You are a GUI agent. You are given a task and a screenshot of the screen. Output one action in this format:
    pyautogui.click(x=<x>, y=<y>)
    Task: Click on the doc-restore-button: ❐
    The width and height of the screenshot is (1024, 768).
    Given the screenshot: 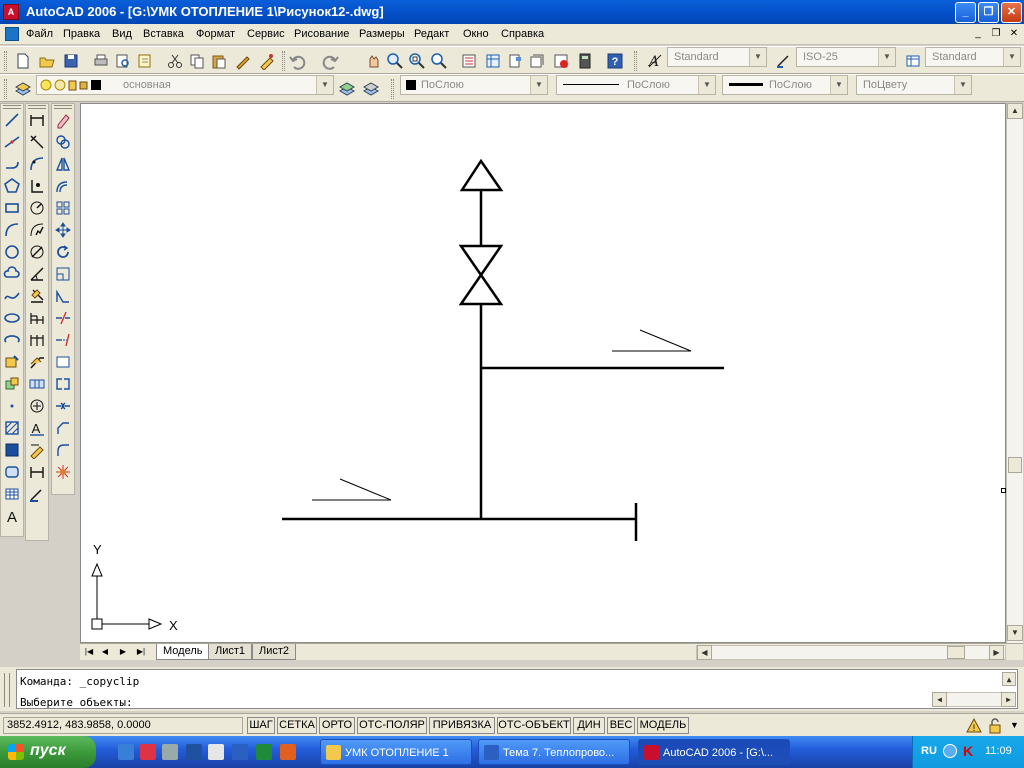 What is the action you would take?
    pyautogui.click(x=996, y=34)
    